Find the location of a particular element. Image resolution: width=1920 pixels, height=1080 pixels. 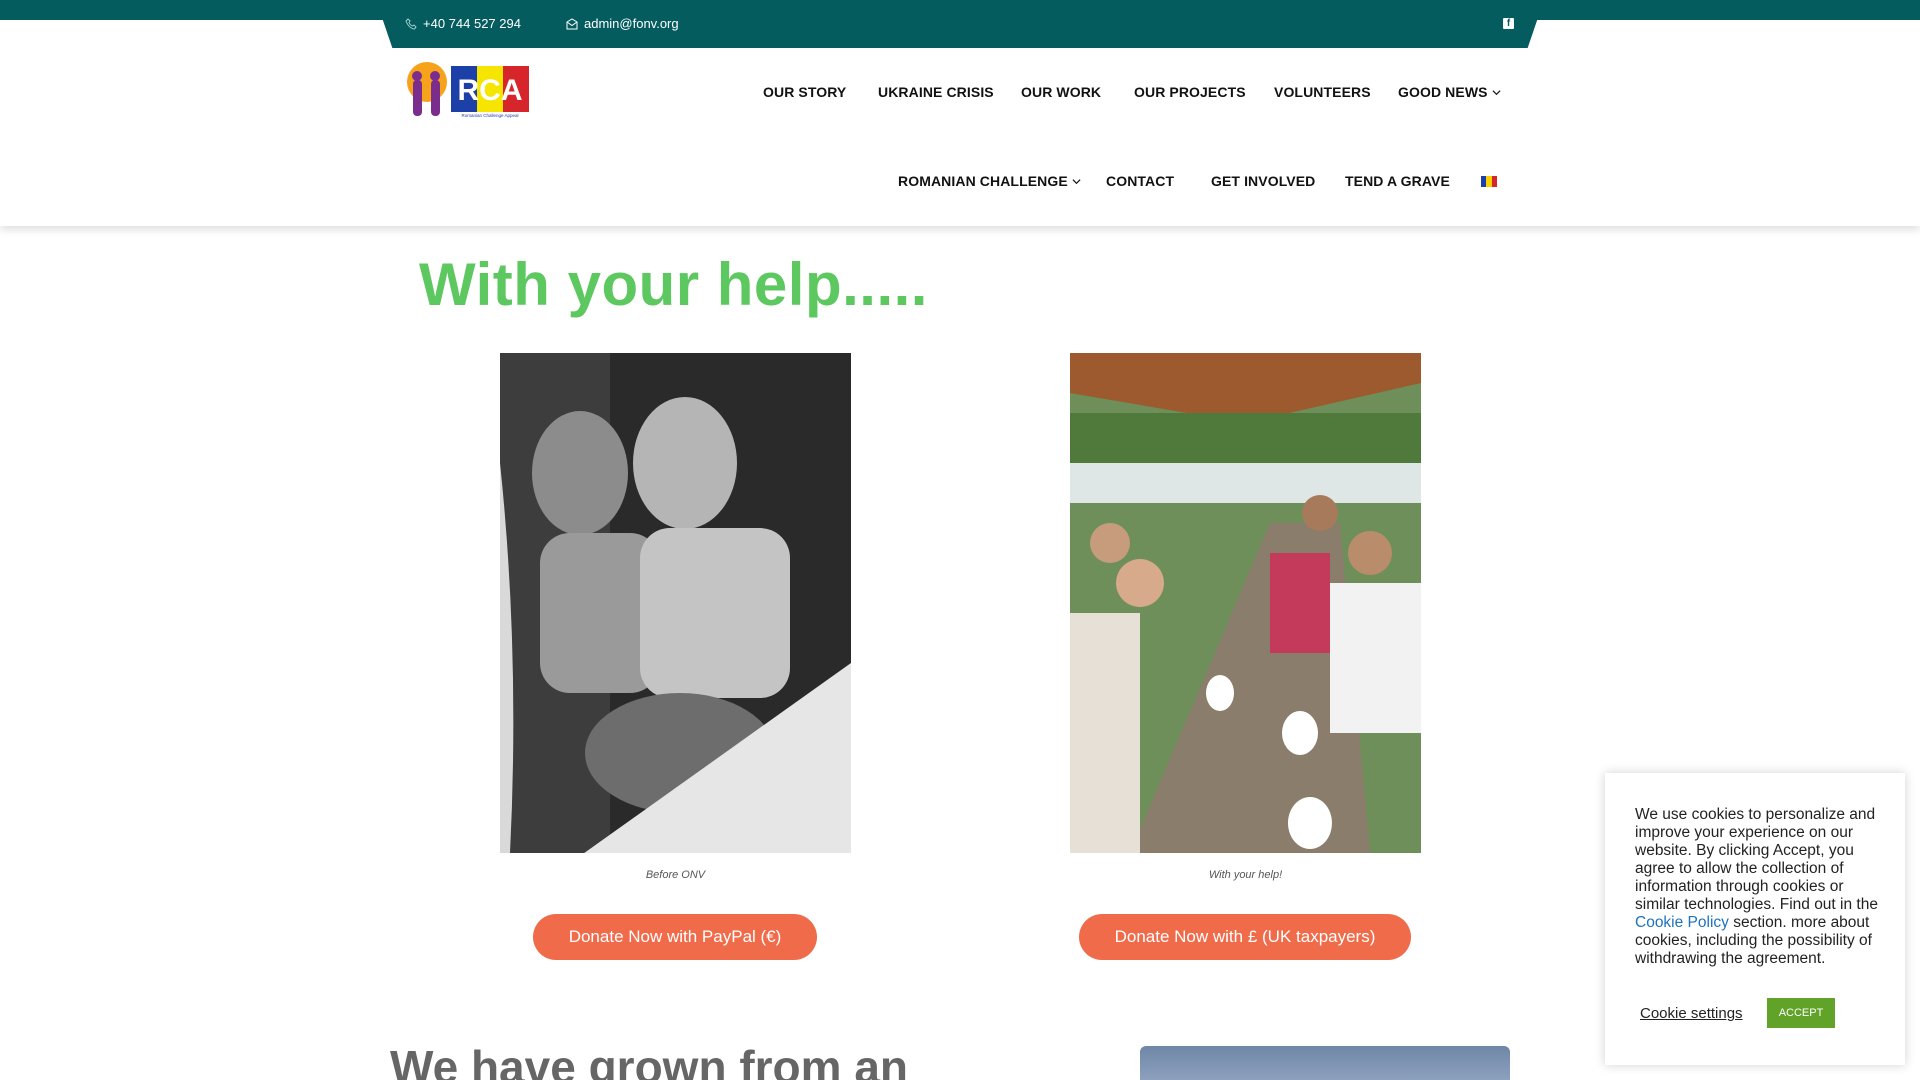

site-logo: RCA Romanian Challenge Appeal is located at coordinates (468, 90).